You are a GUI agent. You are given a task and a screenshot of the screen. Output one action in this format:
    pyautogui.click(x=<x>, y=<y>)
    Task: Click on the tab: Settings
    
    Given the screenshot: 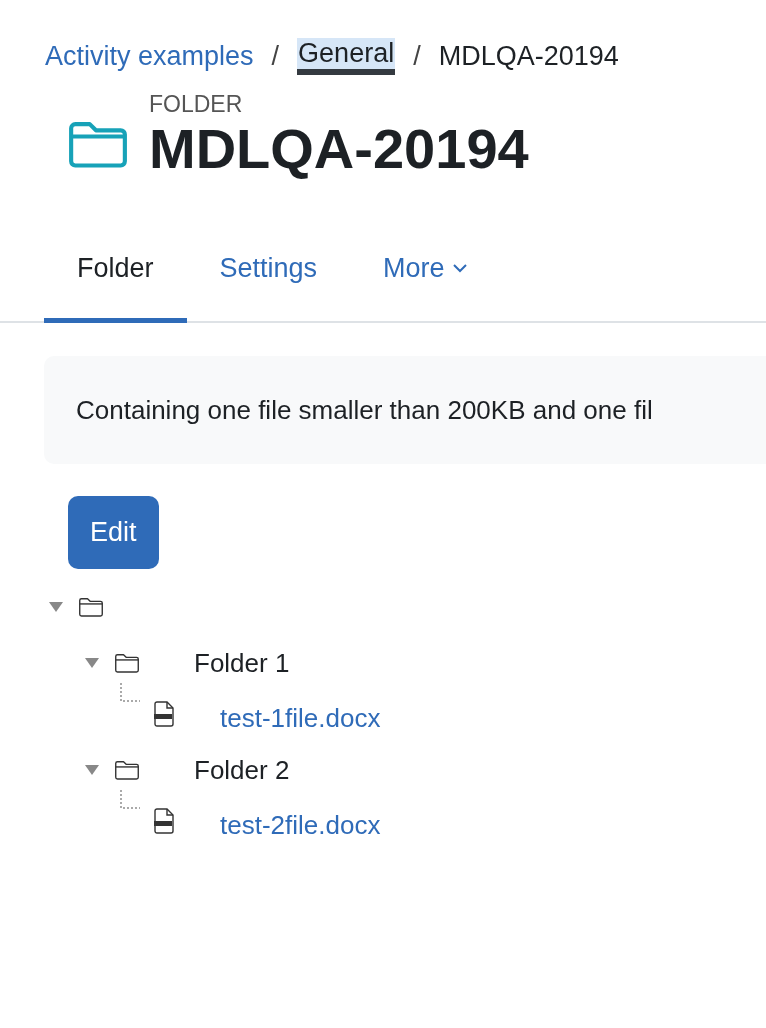 What is the action you would take?
    pyautogui.click(x=268, y=271)
    